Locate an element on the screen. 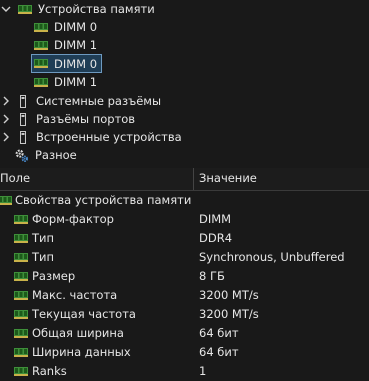 This screenshot has height=381, width=369. property-row: Ranks 1 is located at coordinates (184, 371).